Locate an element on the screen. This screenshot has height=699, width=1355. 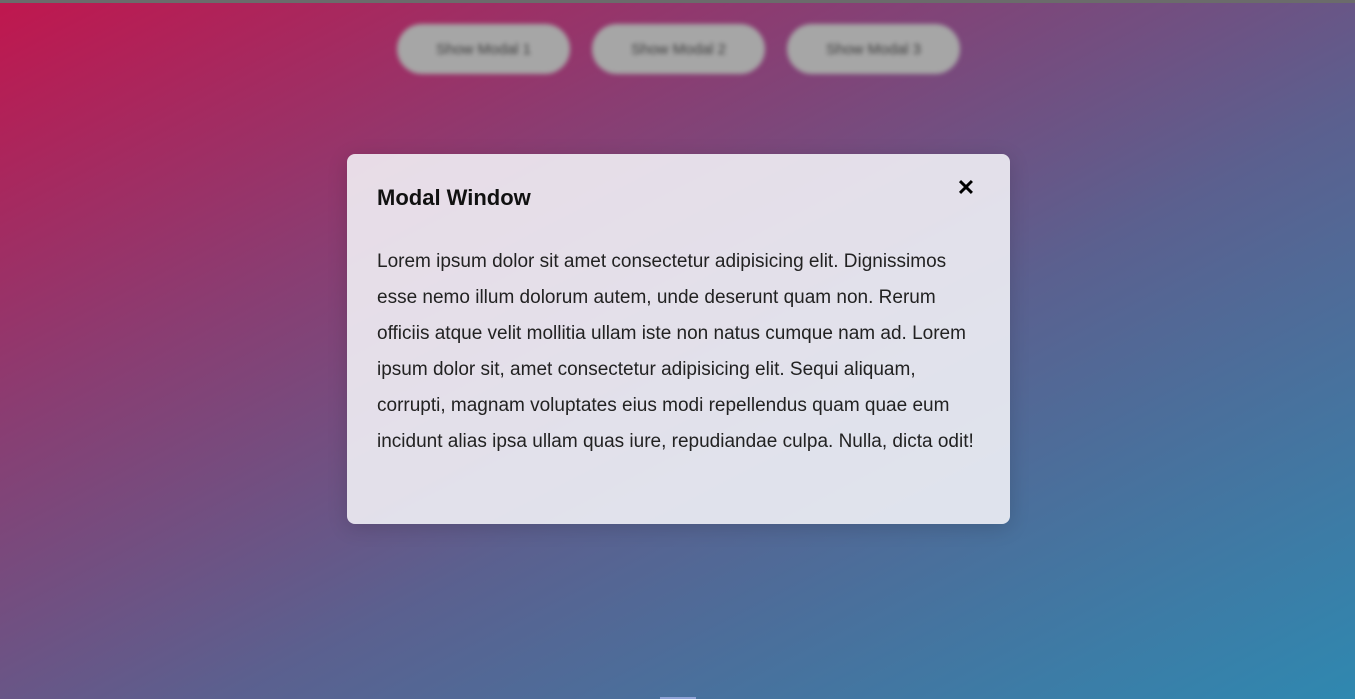
show-modal-2-button: Show Modal 2 is located at coordinates (678, 49).